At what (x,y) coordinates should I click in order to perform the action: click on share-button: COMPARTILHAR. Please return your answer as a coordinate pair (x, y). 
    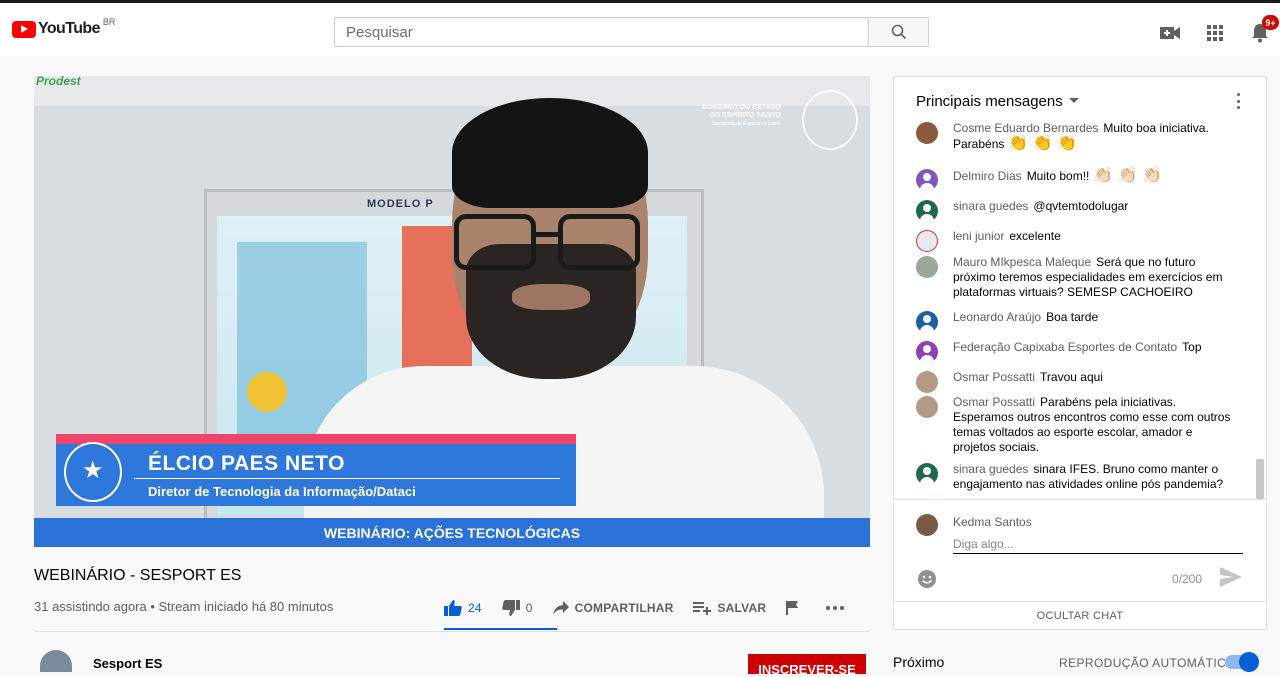
    Looking at the image, I should click on (613, 608).